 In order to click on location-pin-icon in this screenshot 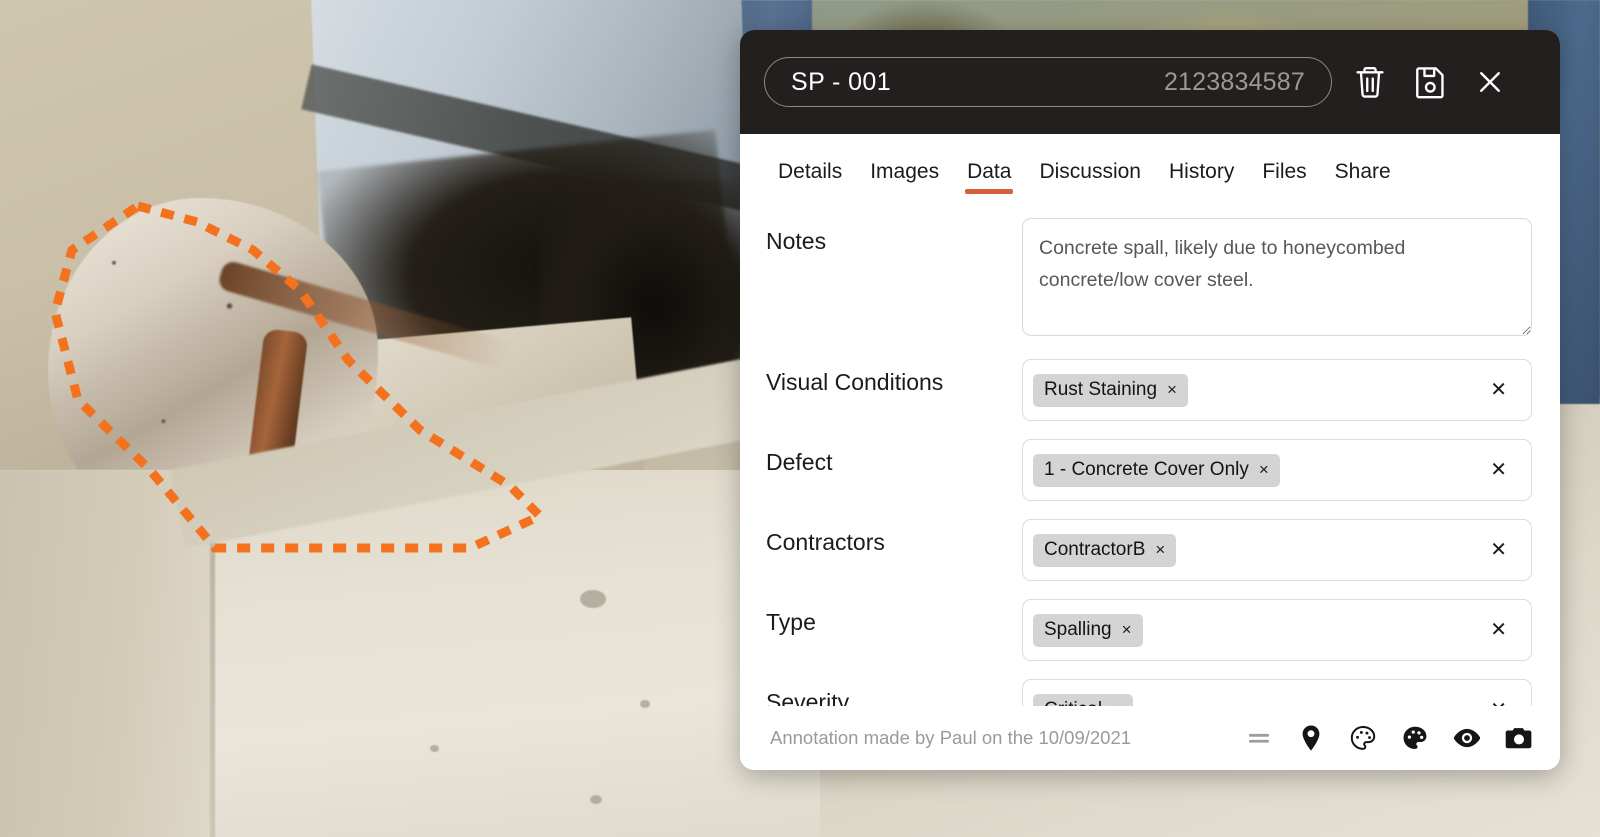, I will do `click(1311, 738)`.